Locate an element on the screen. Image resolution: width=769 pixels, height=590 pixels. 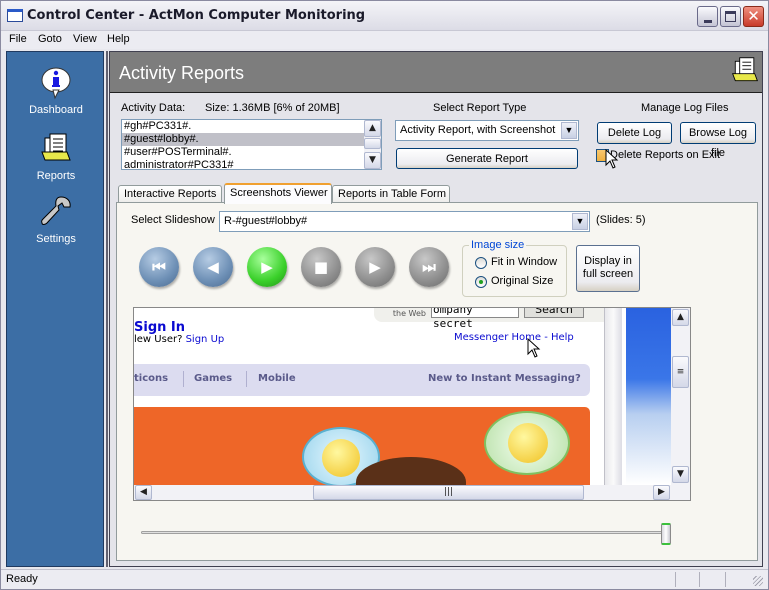
next-slide-button: ▶ is located at coordinates (375, 267).